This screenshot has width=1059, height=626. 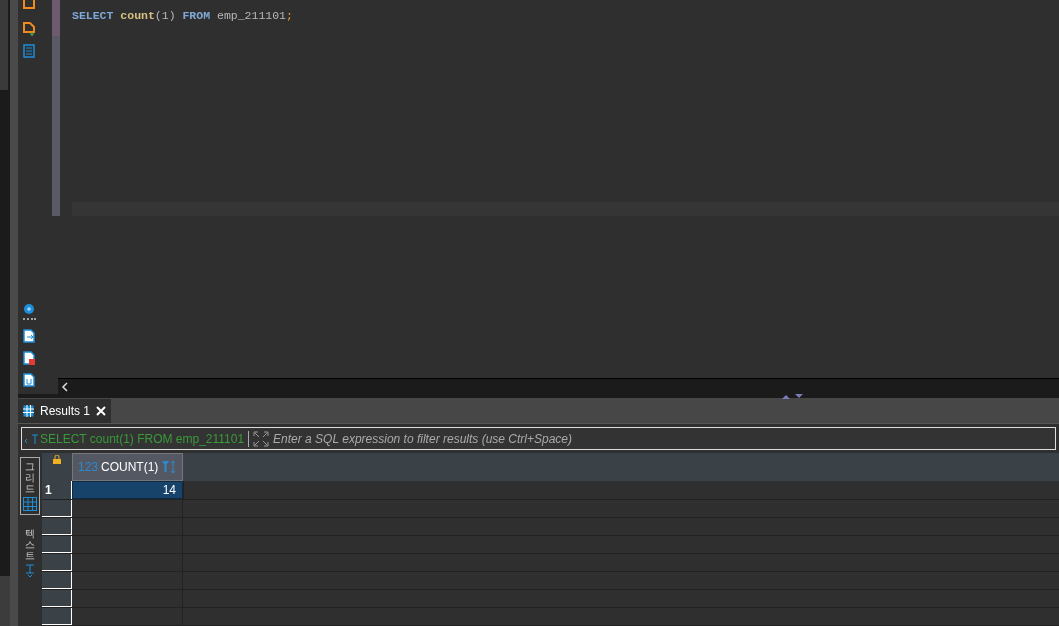 What do you see at coordinates (65, 386) in the screenshot?
I see `scroll-left-icon` at bounding box center [65, 386].